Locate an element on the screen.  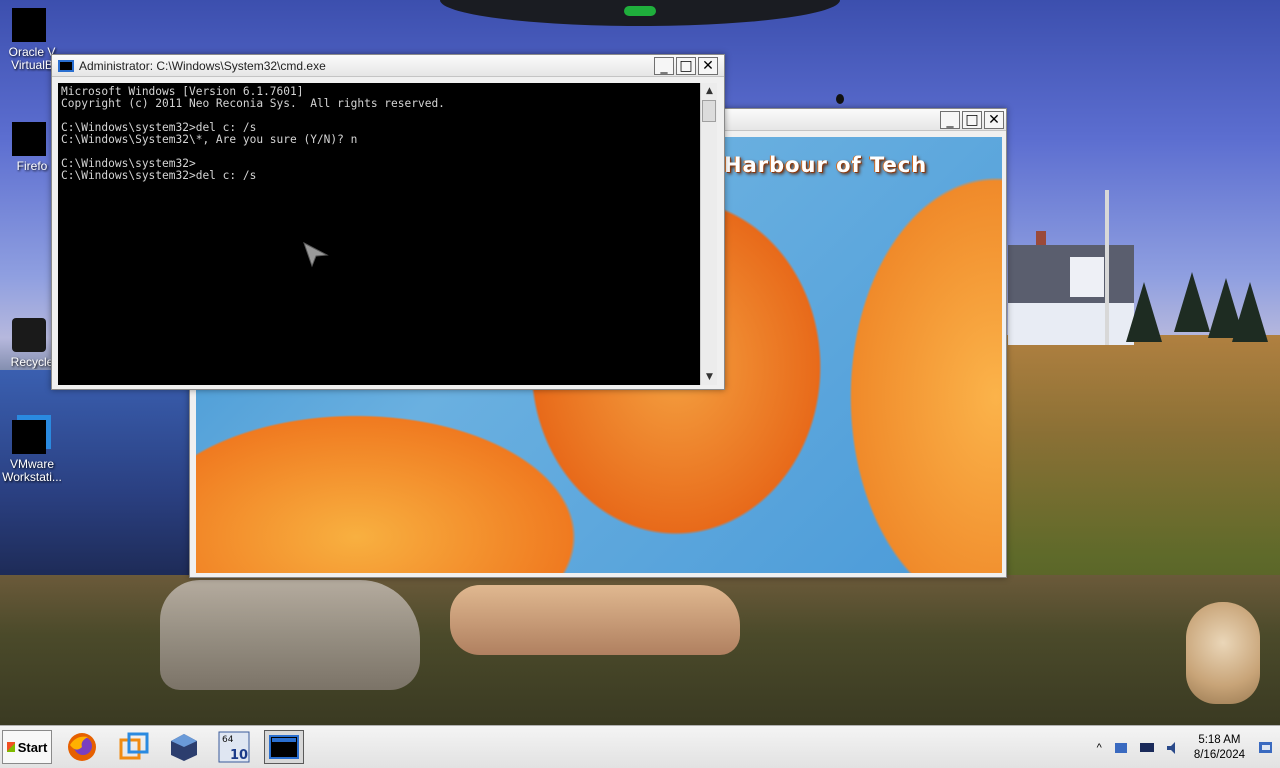
network-status-icon is located at coordinates (1121, 748).